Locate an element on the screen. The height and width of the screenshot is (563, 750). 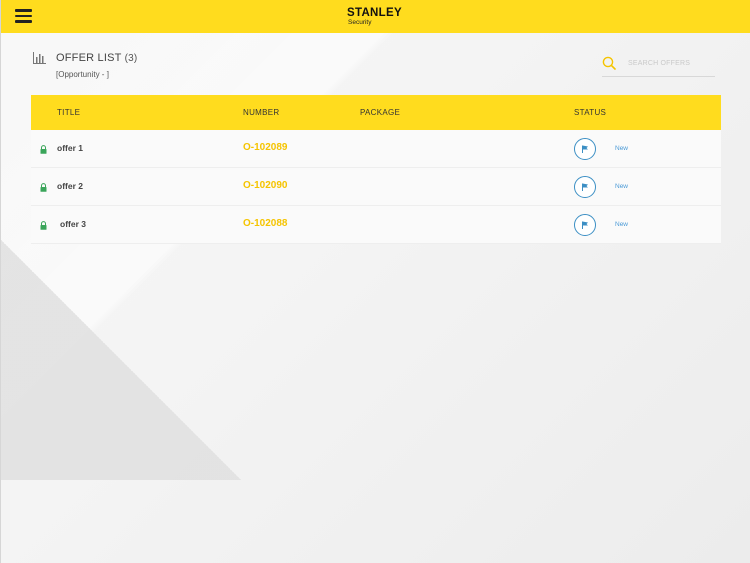
offer-number-link: O-102089 is located at coordinates (265, 147).